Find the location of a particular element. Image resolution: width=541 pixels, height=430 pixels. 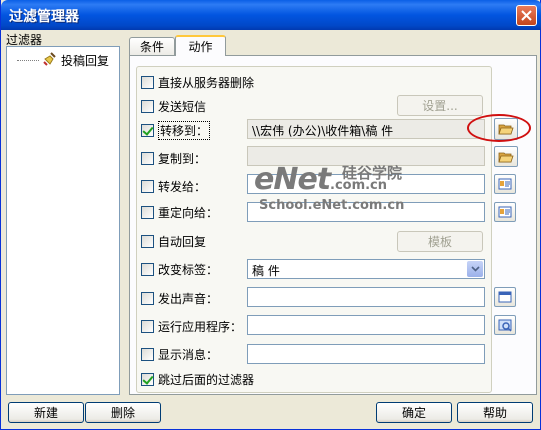

action-redirect-to: 重定向给： is located at coordinates (179, 212).